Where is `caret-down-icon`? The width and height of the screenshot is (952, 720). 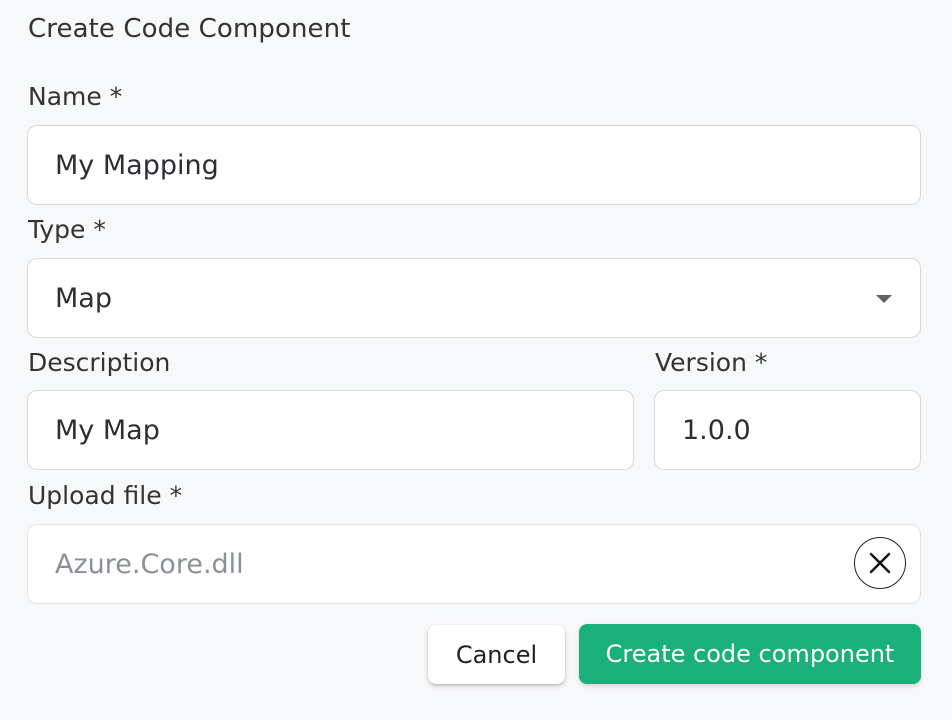
caret-down-icon is located at coordinates (884, 299).